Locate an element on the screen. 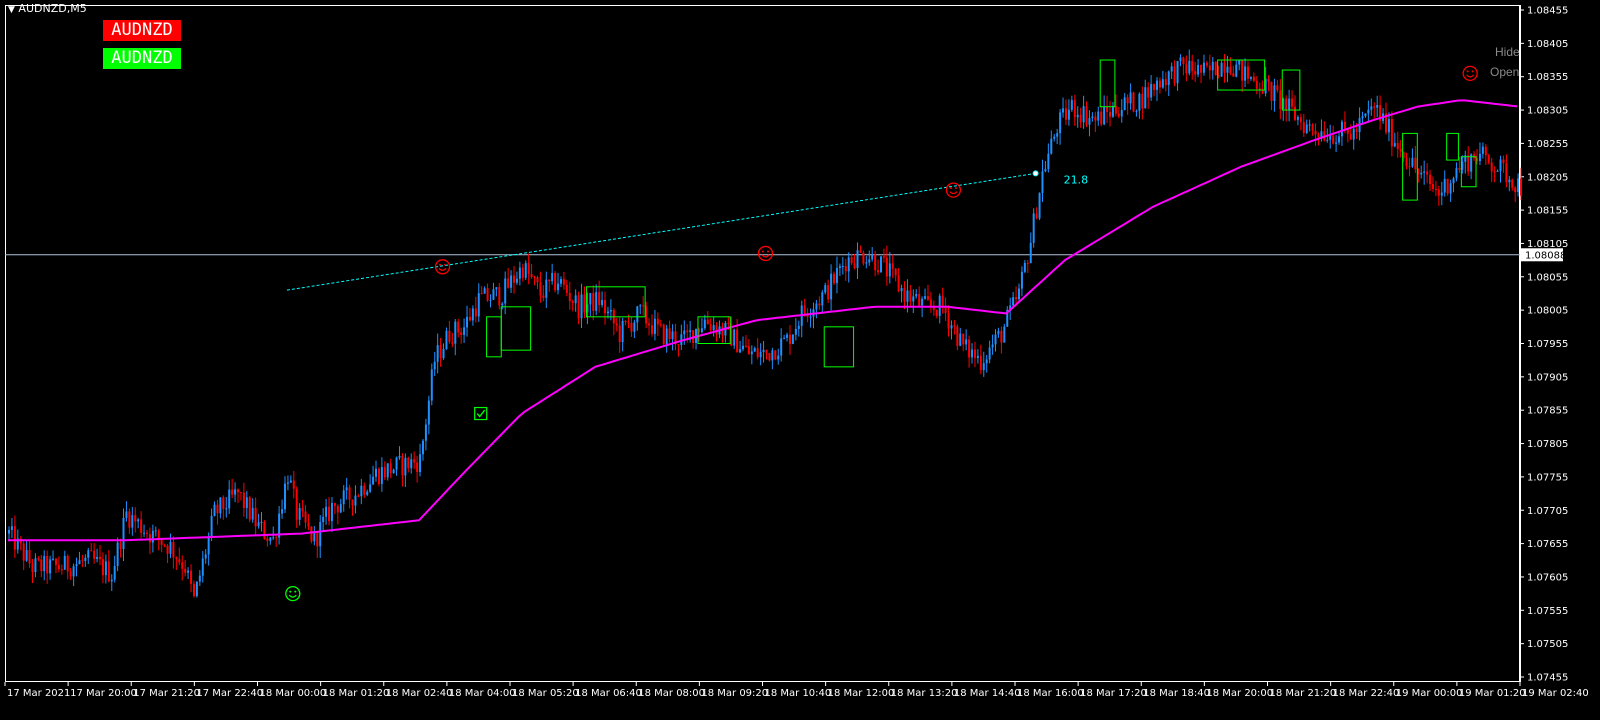 The image size is (1600, 720). price-tick-label: 1.07455 is located at coordinates (1547, 678).